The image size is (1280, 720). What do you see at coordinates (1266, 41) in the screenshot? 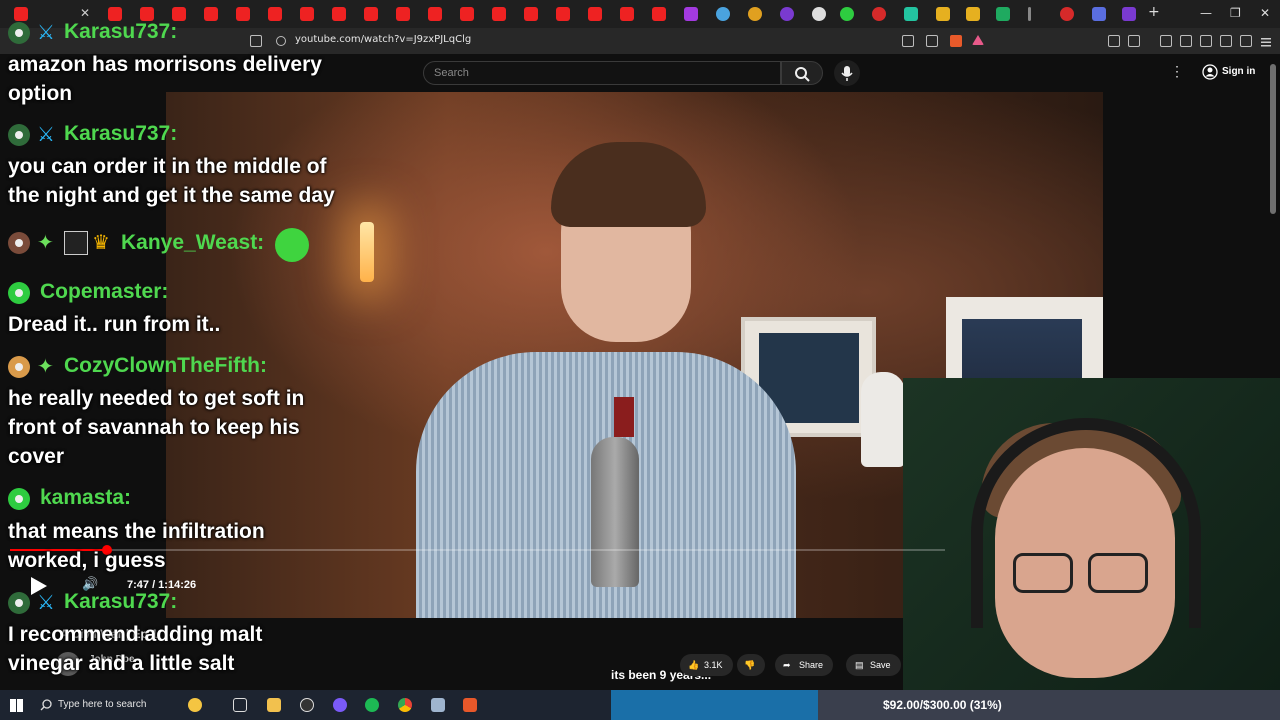
I see `browser-menu-icon` at bounding box center [1266, 41].